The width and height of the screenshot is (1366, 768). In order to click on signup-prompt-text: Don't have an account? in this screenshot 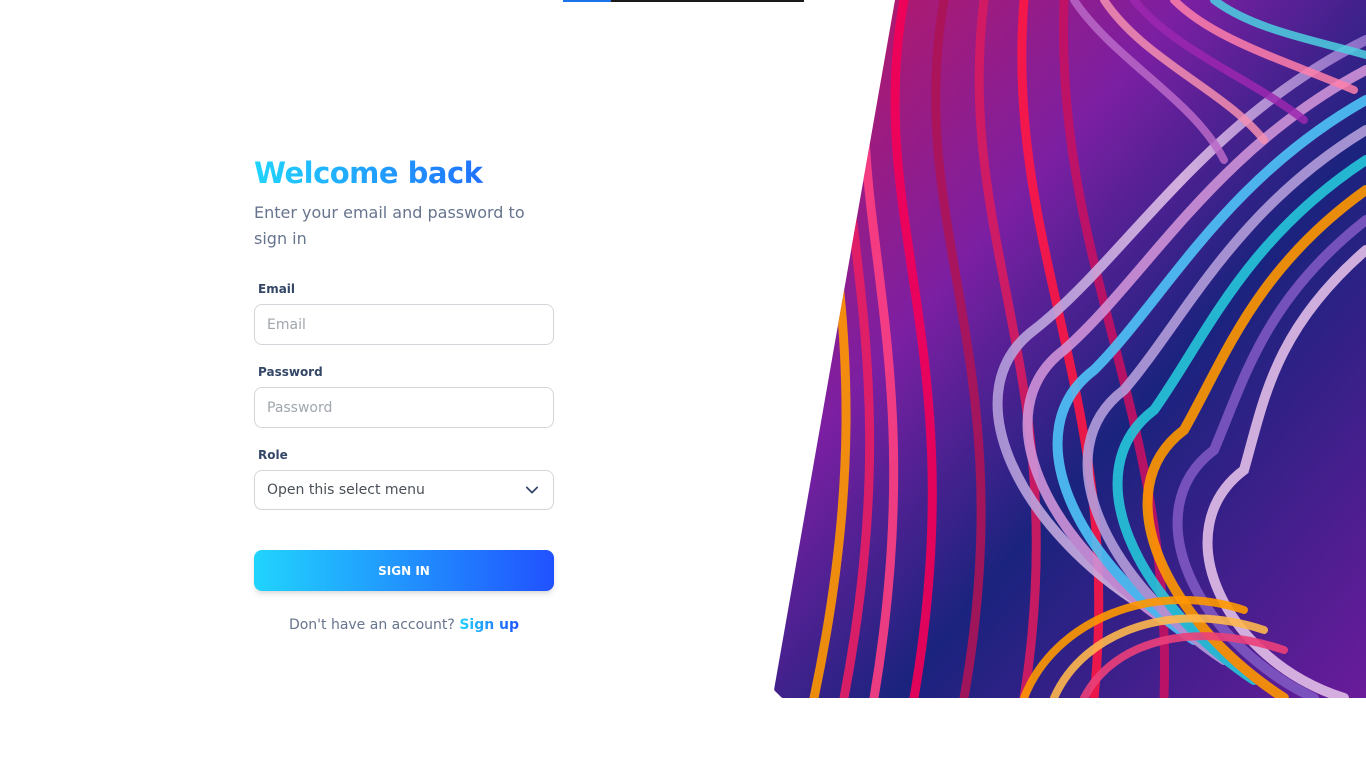, I will do `click(371, 625)`.